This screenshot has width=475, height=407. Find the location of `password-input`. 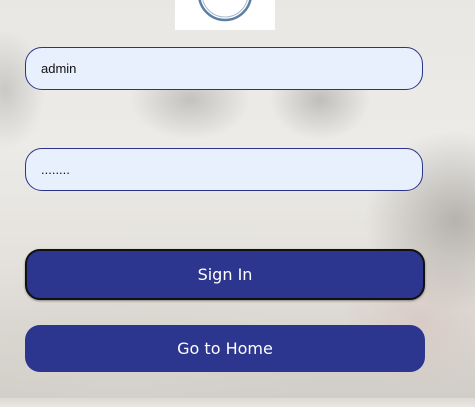

password-input is located at coordinates (224, 169).